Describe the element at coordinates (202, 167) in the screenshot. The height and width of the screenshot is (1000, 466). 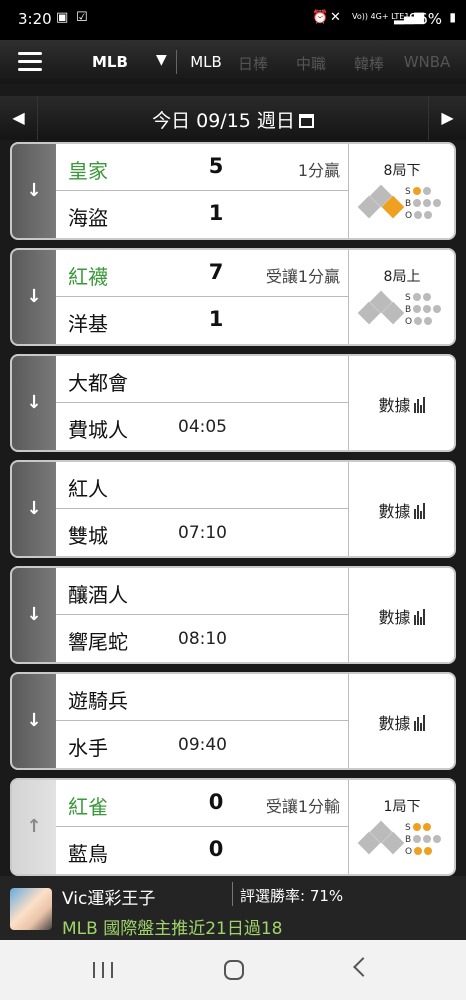
I see `away-row: 皇家 5 1分贏` at that location.